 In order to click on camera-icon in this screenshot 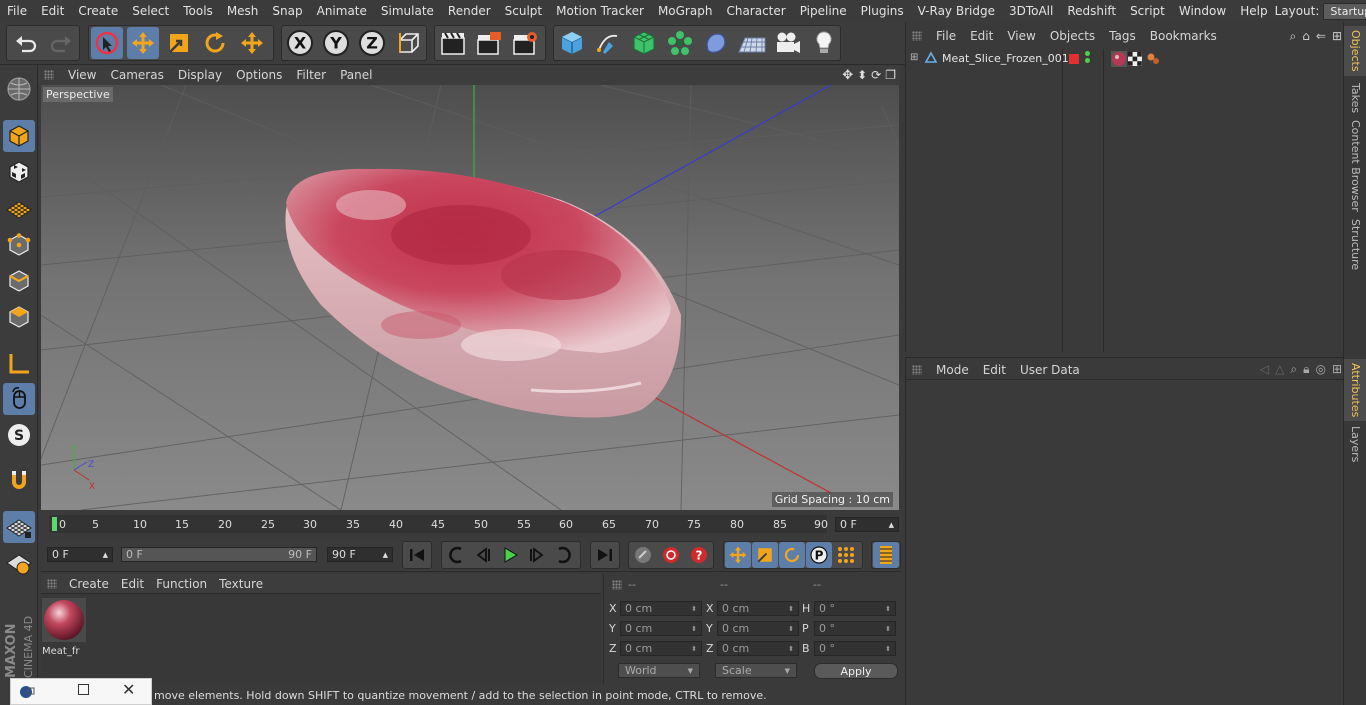, I will do `click(788, 43)`.